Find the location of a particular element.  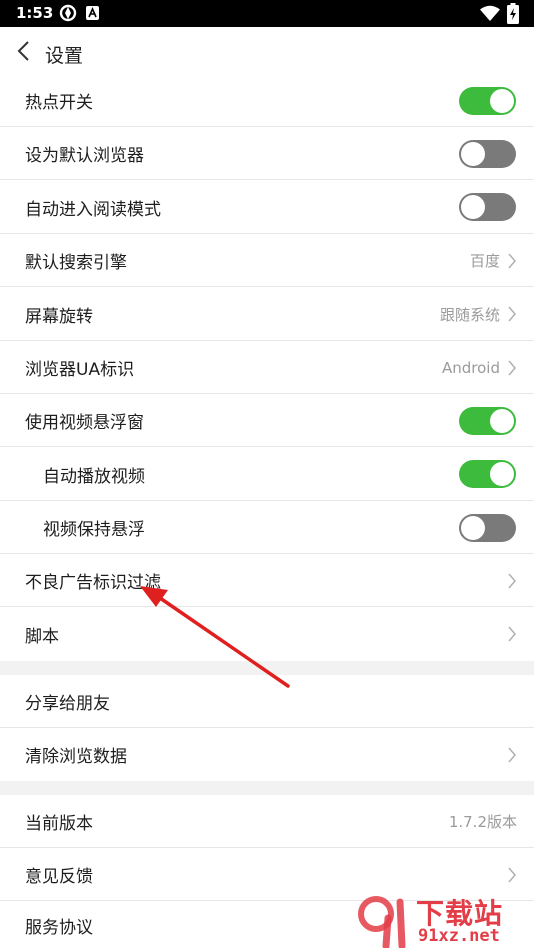

row-hotspot: 热点开关 is located at coordinates (267, 100).